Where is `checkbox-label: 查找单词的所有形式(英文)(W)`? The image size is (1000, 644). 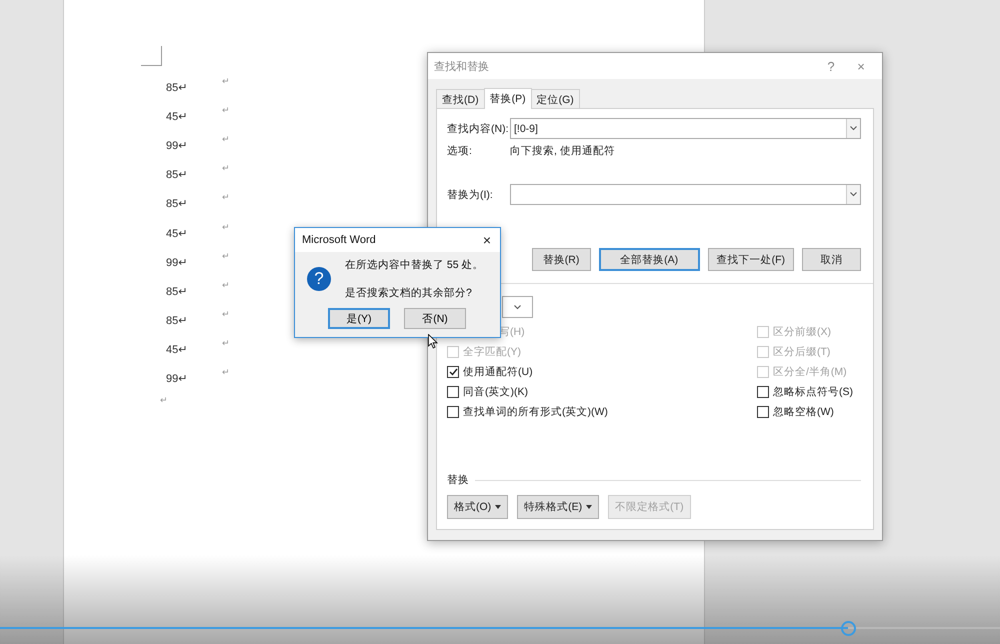
checkbox-label: 查找单词的所有形式(英文)(W) is located at coordinates (535, 412).